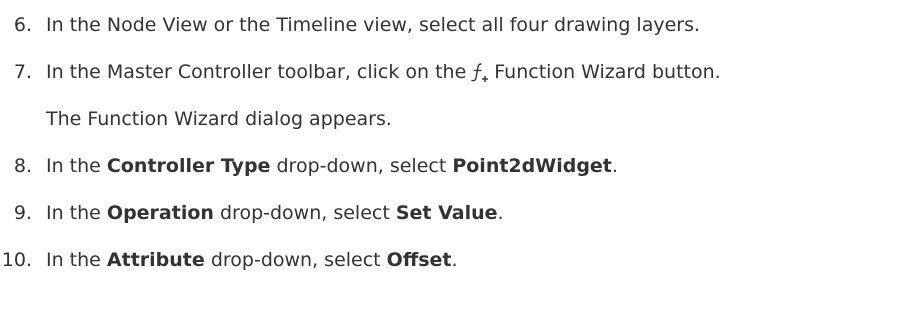  Describe the element at coordinates (16, 260) in the screenshot. I see `step-number: 10.` at that location.